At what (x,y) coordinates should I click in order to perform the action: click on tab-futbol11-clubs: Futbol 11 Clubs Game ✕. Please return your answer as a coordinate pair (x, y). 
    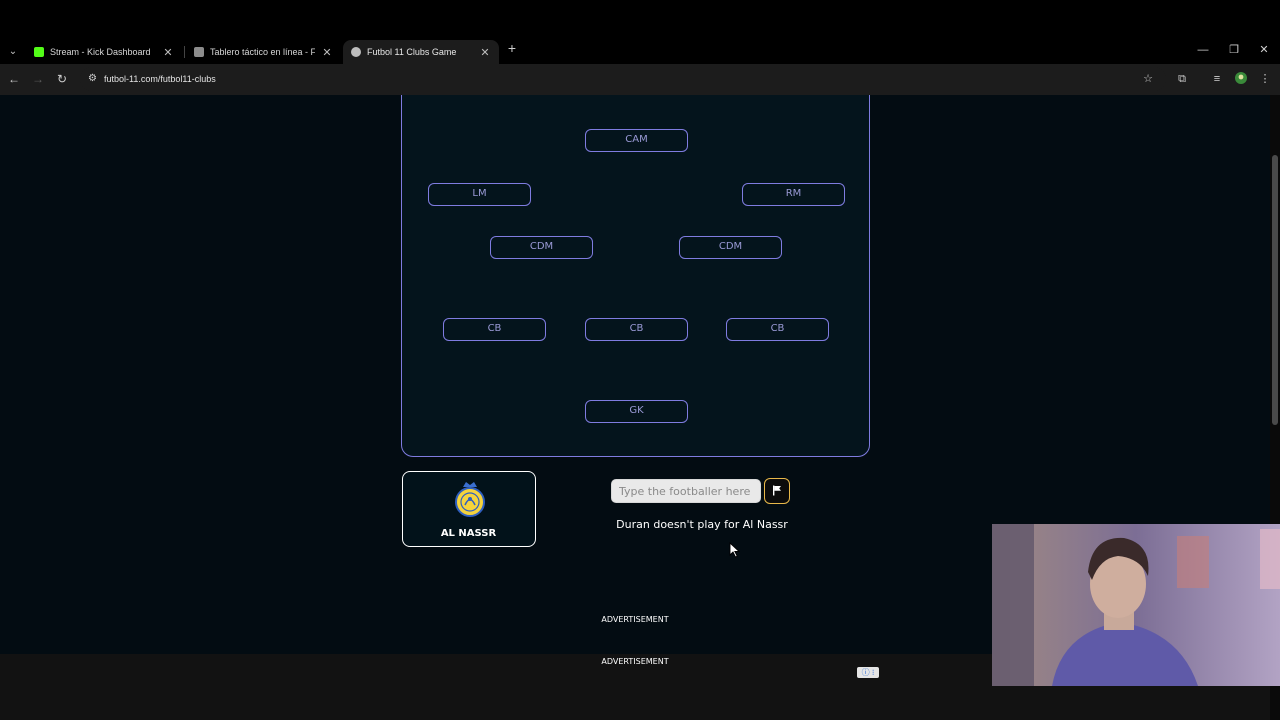
    Looking at the image, I should click on (421, 52).